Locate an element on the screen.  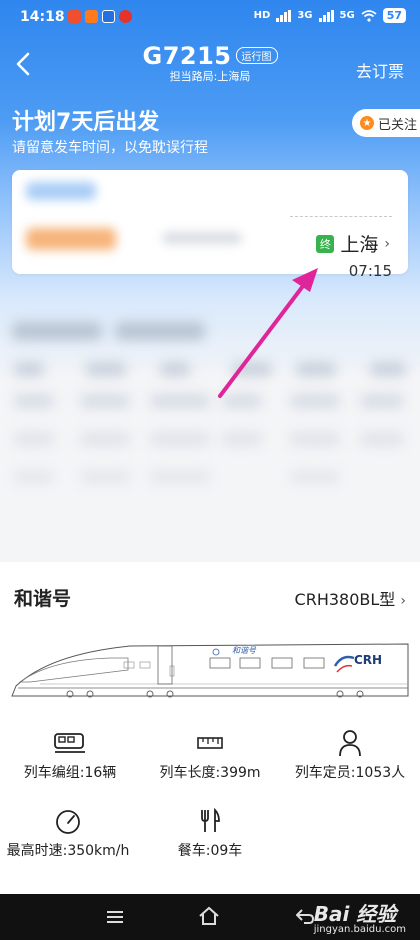
baidu-watermark: Bai 经验 jingyan.baidu.com is located at coordinates (360, 916).